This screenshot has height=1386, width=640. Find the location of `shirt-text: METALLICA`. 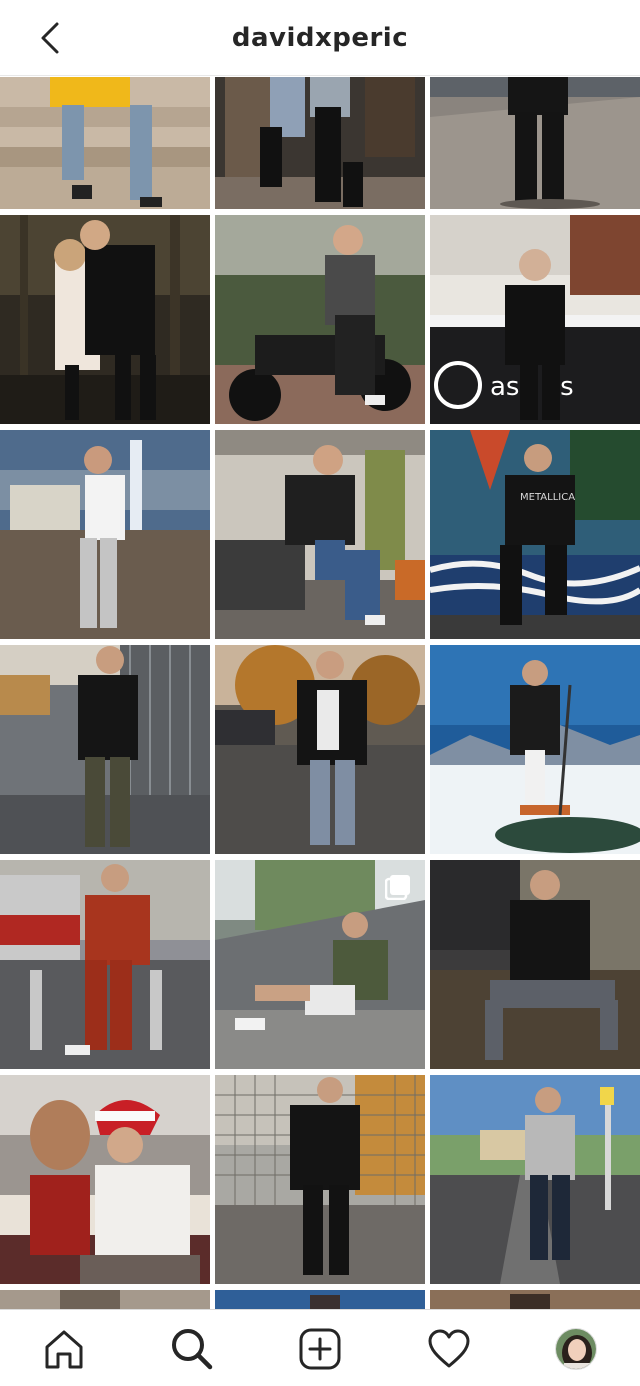

shirt-text: METALLICA is located at coordinates (547, 497).